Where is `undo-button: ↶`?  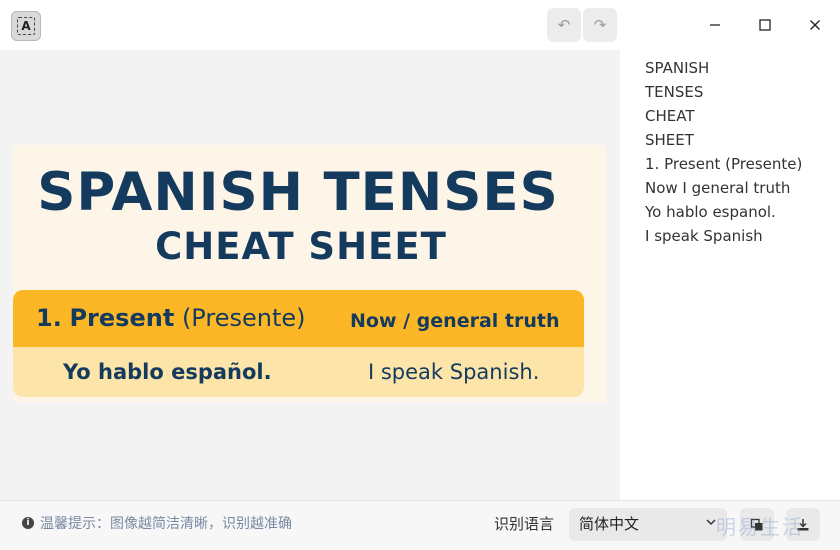 undo-button: ↶ is located at coordinates (564, 25).